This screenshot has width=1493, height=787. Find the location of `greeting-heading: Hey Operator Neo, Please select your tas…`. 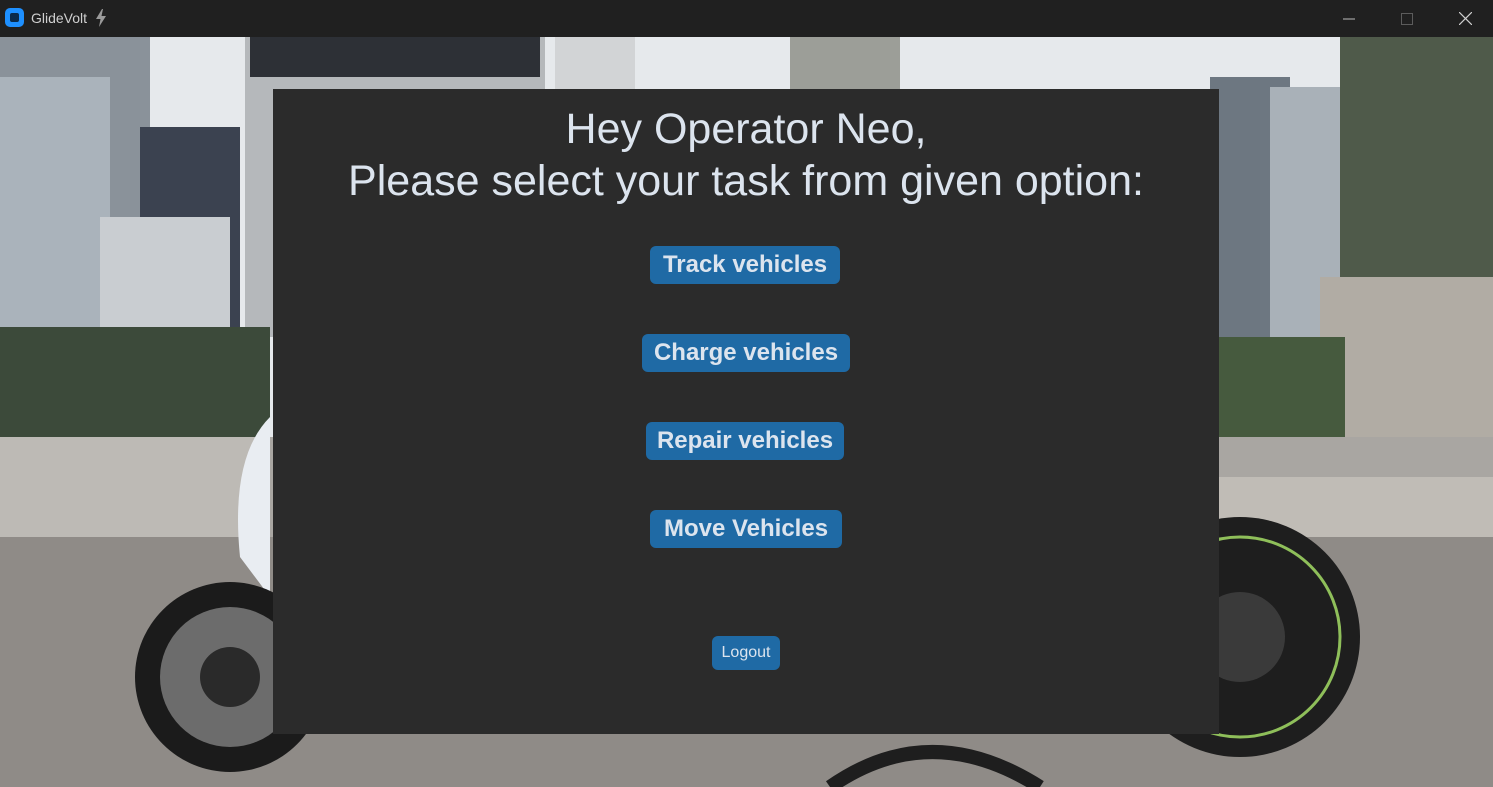

greeting-heading: Hey Operator Neo, Please select your tas… is located at coordinates (746, 155).